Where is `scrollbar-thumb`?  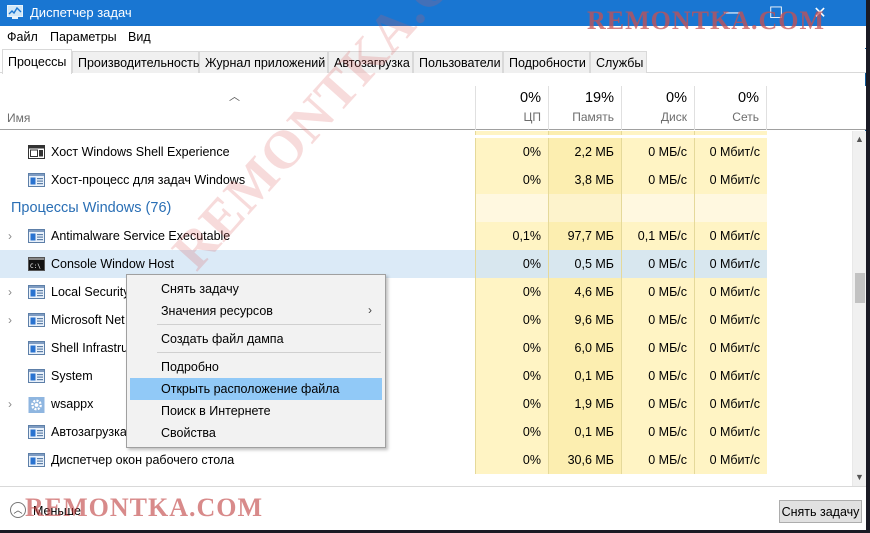
scrollbar-thumb is located at coordinates (860, 288).